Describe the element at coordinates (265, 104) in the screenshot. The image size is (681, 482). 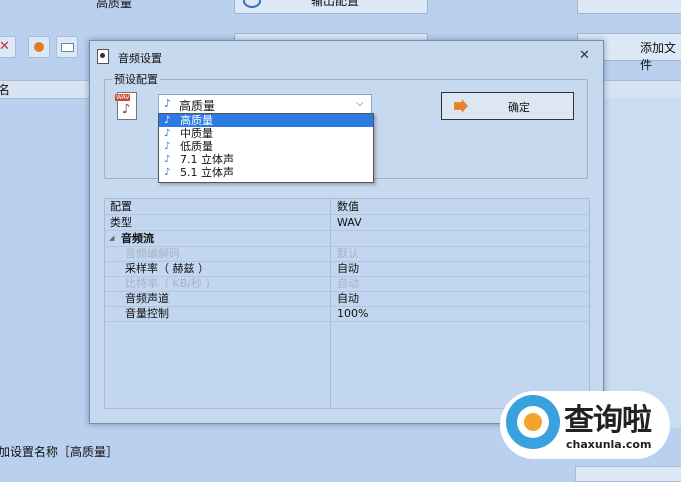
I see `preset-select: ♪ 高质量 ⌵` at that location.